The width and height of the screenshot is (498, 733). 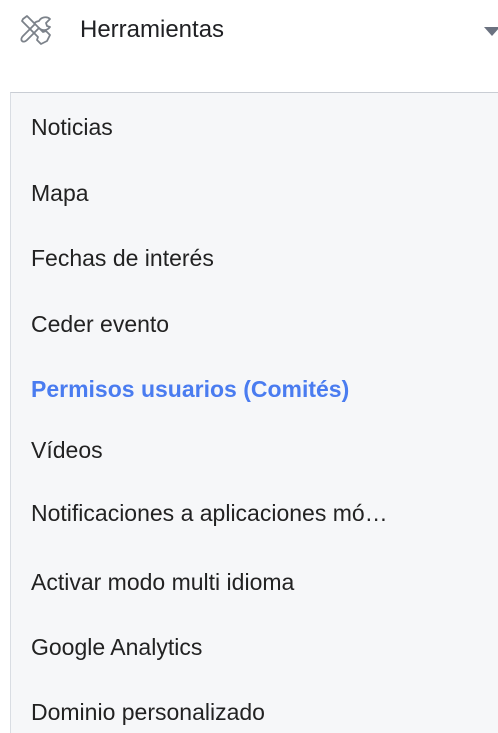 I want to click on menu-item-fechas-de-interes: Fechas de interés, so click(x=263, y=258).